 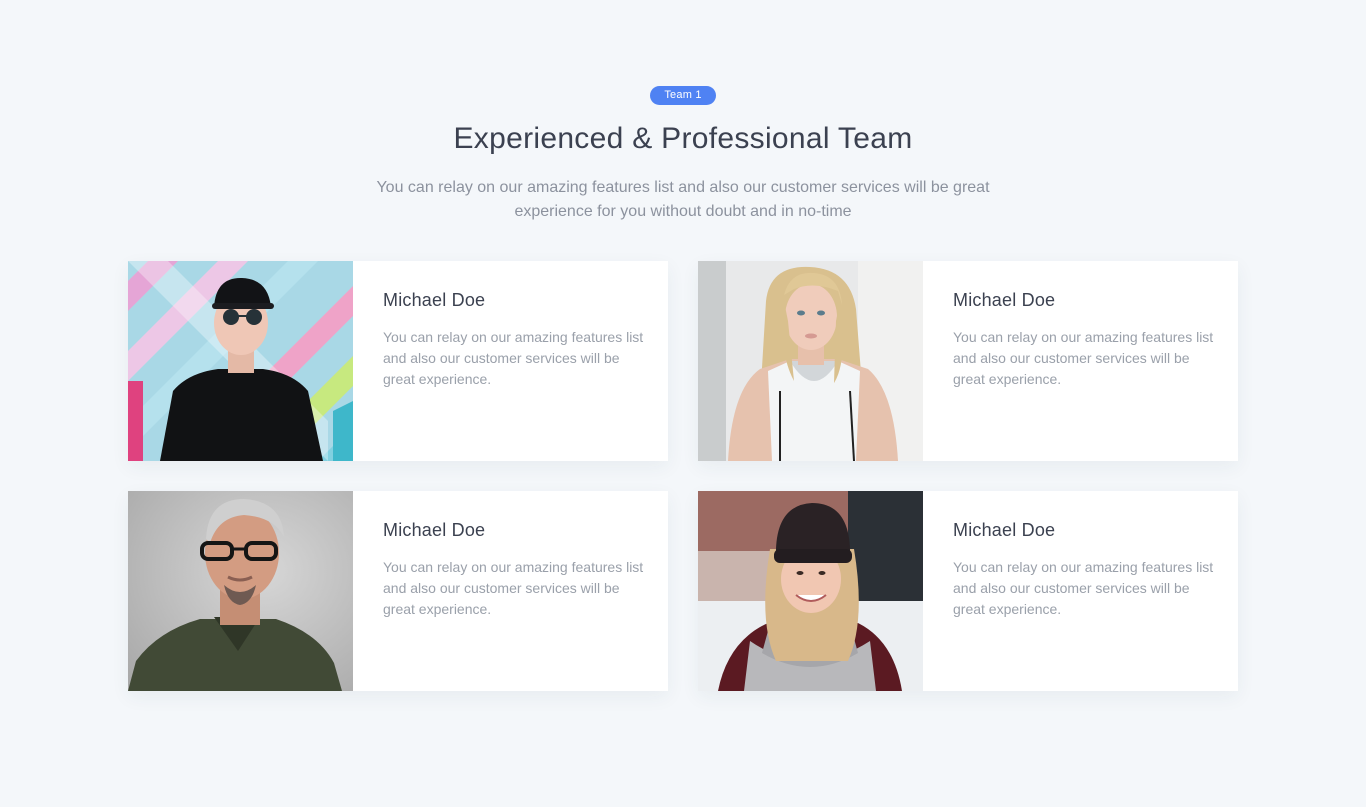 I want to click on section-badge: Team 1, so click(x=683, y=95).